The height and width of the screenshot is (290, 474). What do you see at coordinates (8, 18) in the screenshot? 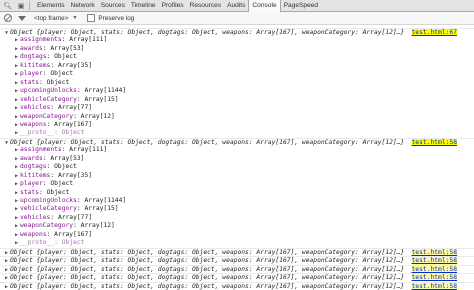
I see `clear-console-icon` at bounding box center [8, 18].